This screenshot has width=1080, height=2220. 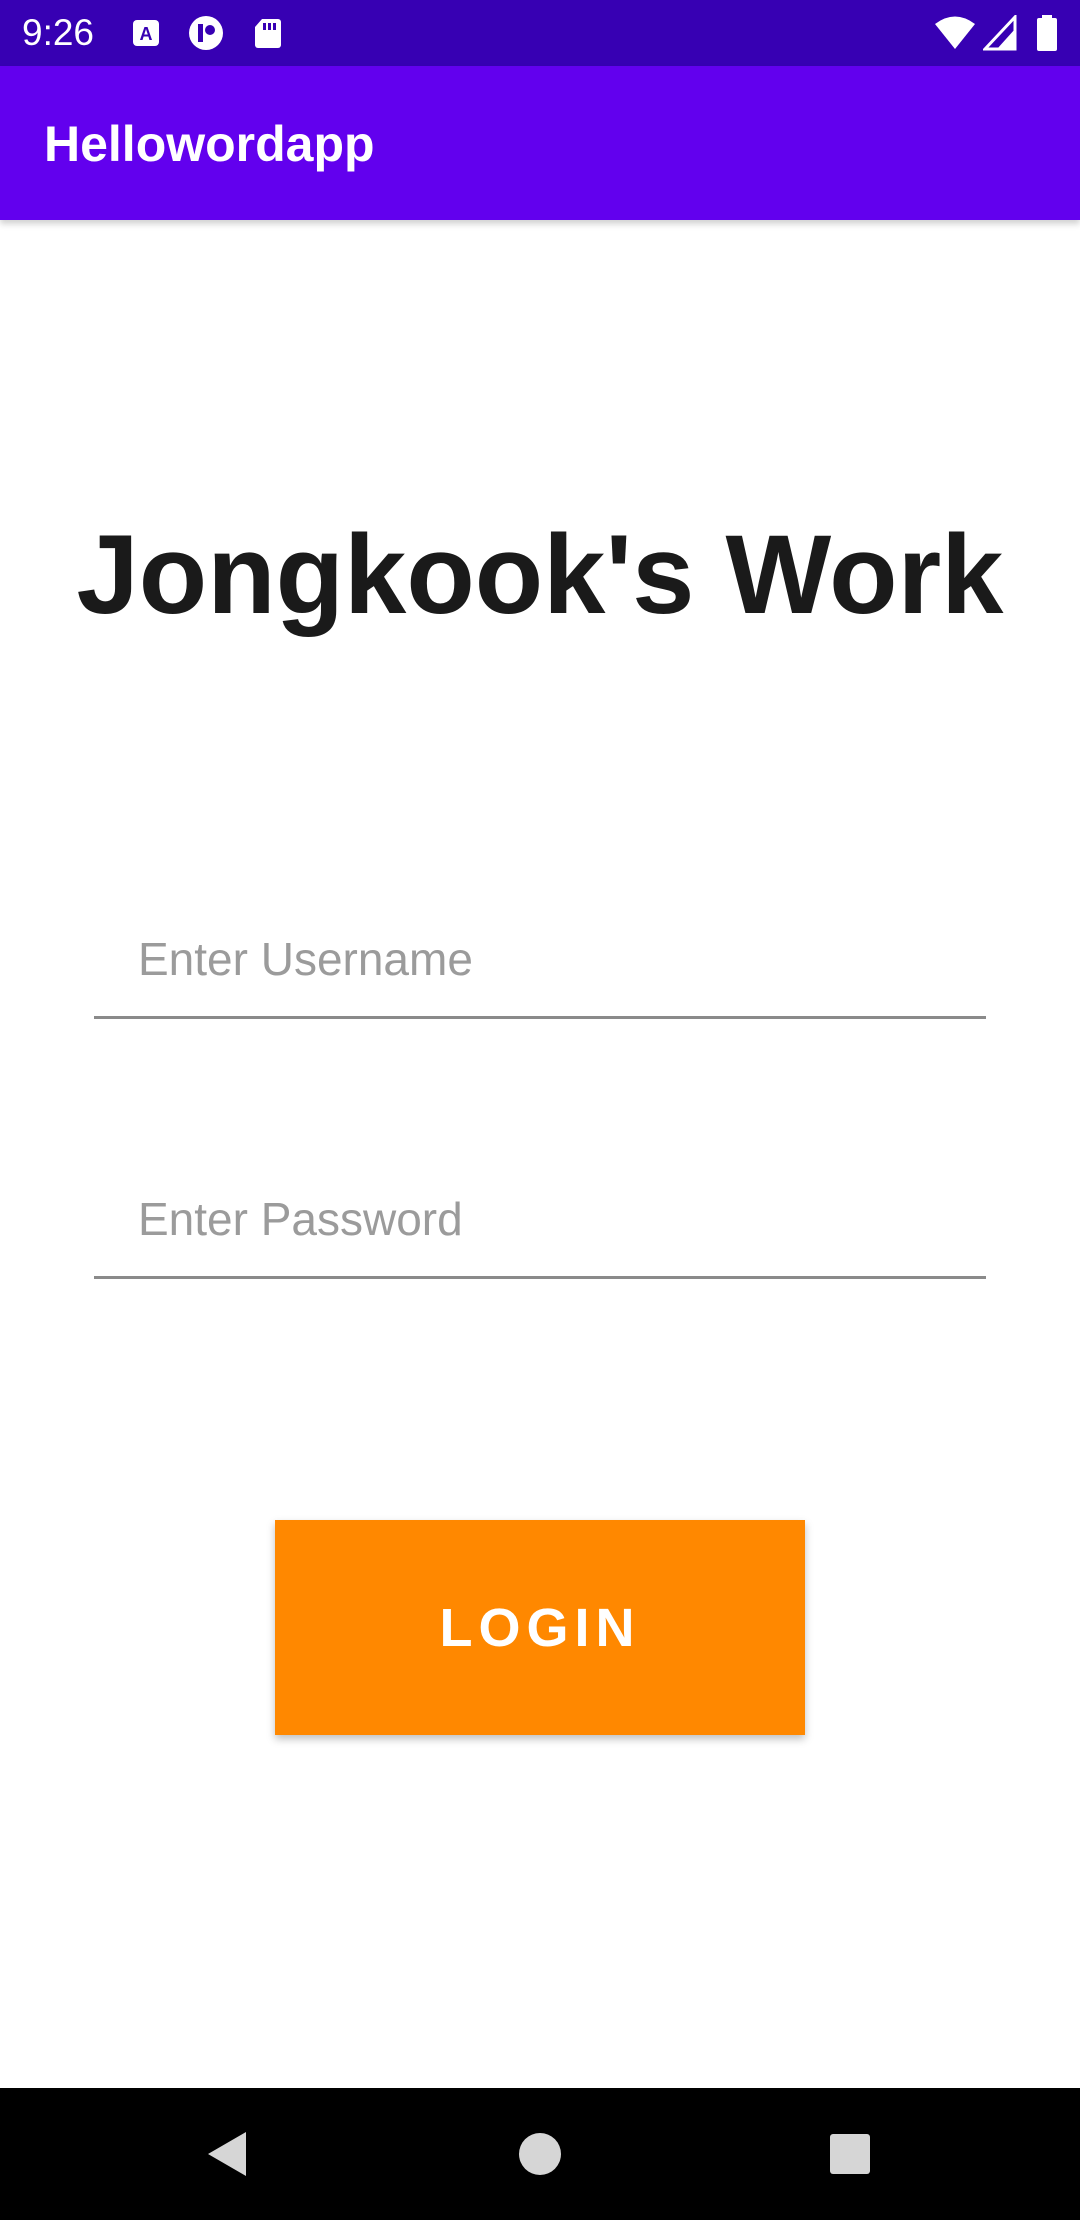 I want to click on accessibility-icon: A, so click(x=146, y=33).